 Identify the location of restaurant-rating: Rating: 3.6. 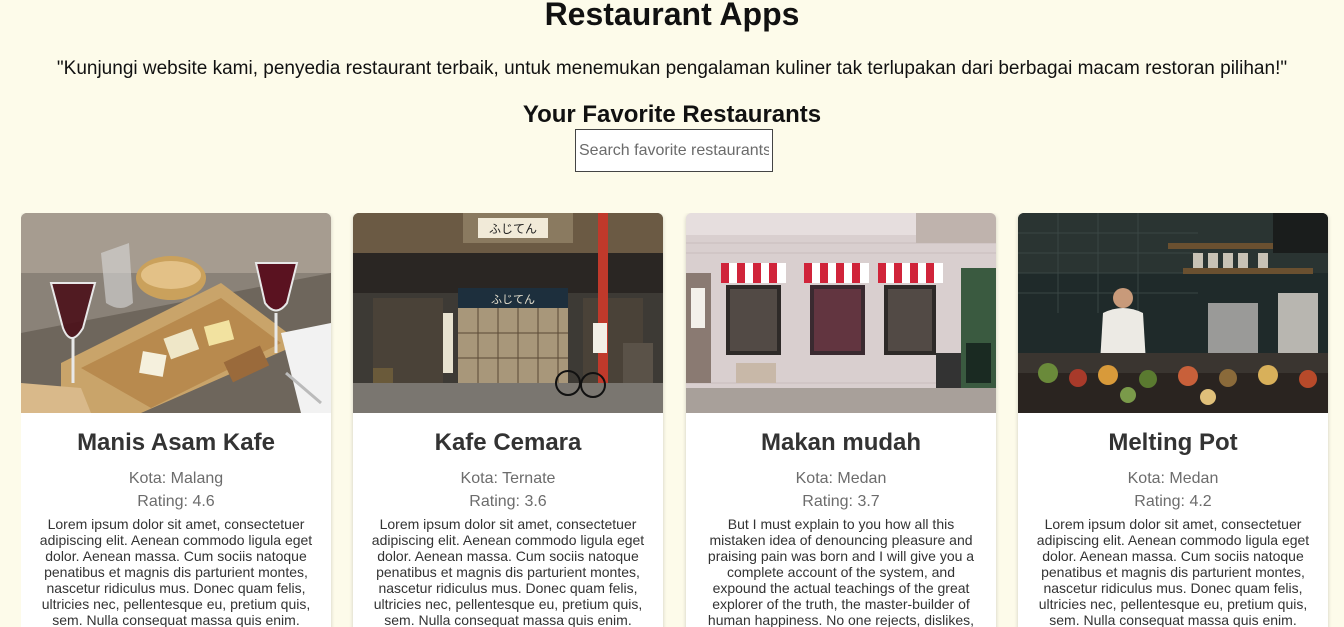
(508, 501).